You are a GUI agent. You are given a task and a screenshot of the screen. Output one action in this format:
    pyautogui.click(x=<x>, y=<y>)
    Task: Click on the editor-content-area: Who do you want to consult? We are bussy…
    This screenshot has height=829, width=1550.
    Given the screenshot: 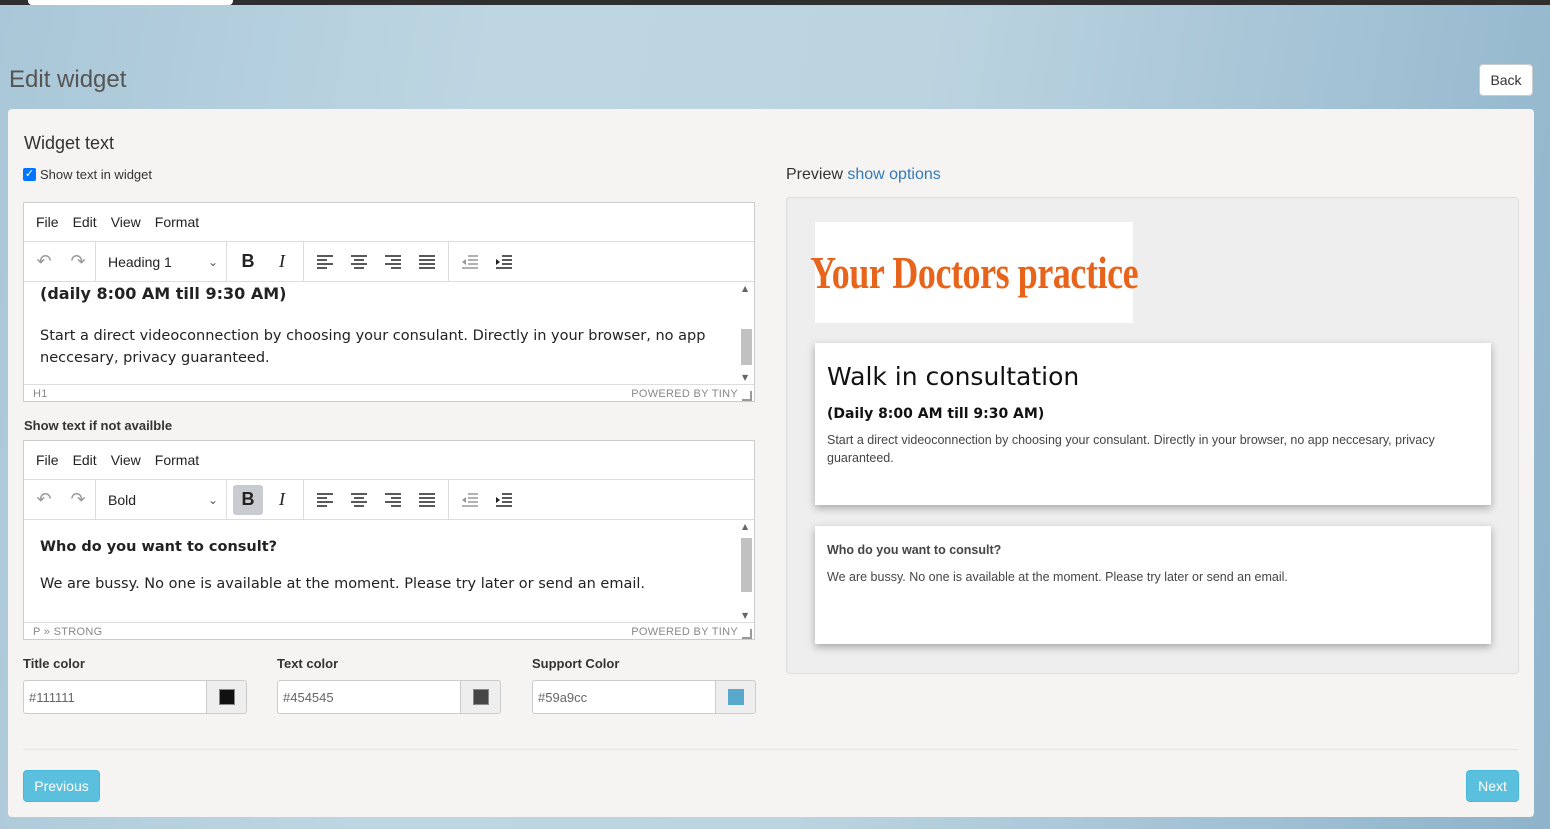 What is the action you would take?
    pyautogui.click(x=389, y=571)
    